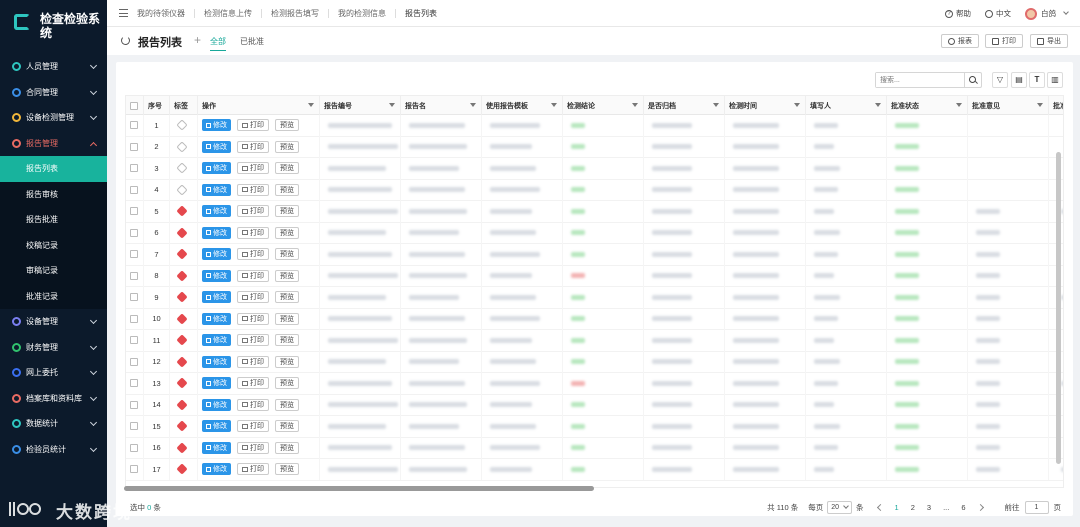  I want to click on table-row: 10 修改 打印 预览, so click(594, 319).